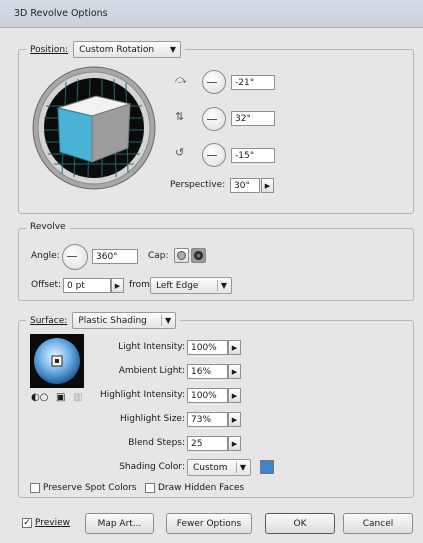 This screenshot has height=543, width=423. What do you see at coordinates (378, 523) in the screenshot?
I see `cancel-button: Cancel` at bounding box center [378, 523].